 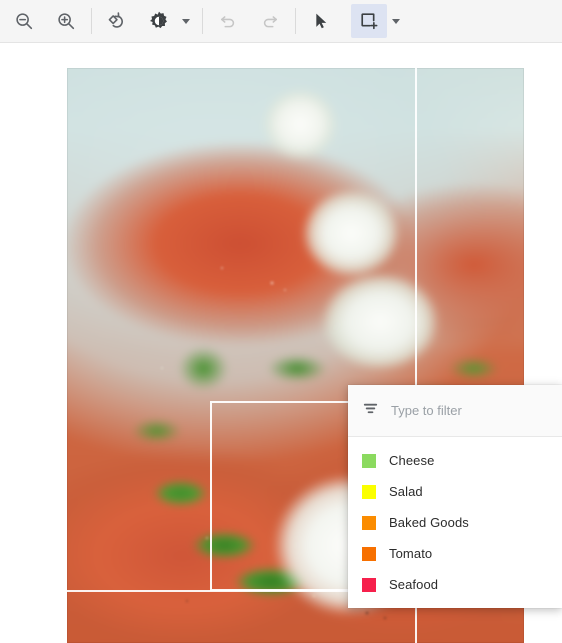 I want to click on brightness-dropdown-caret, so click(x=186, y=21).